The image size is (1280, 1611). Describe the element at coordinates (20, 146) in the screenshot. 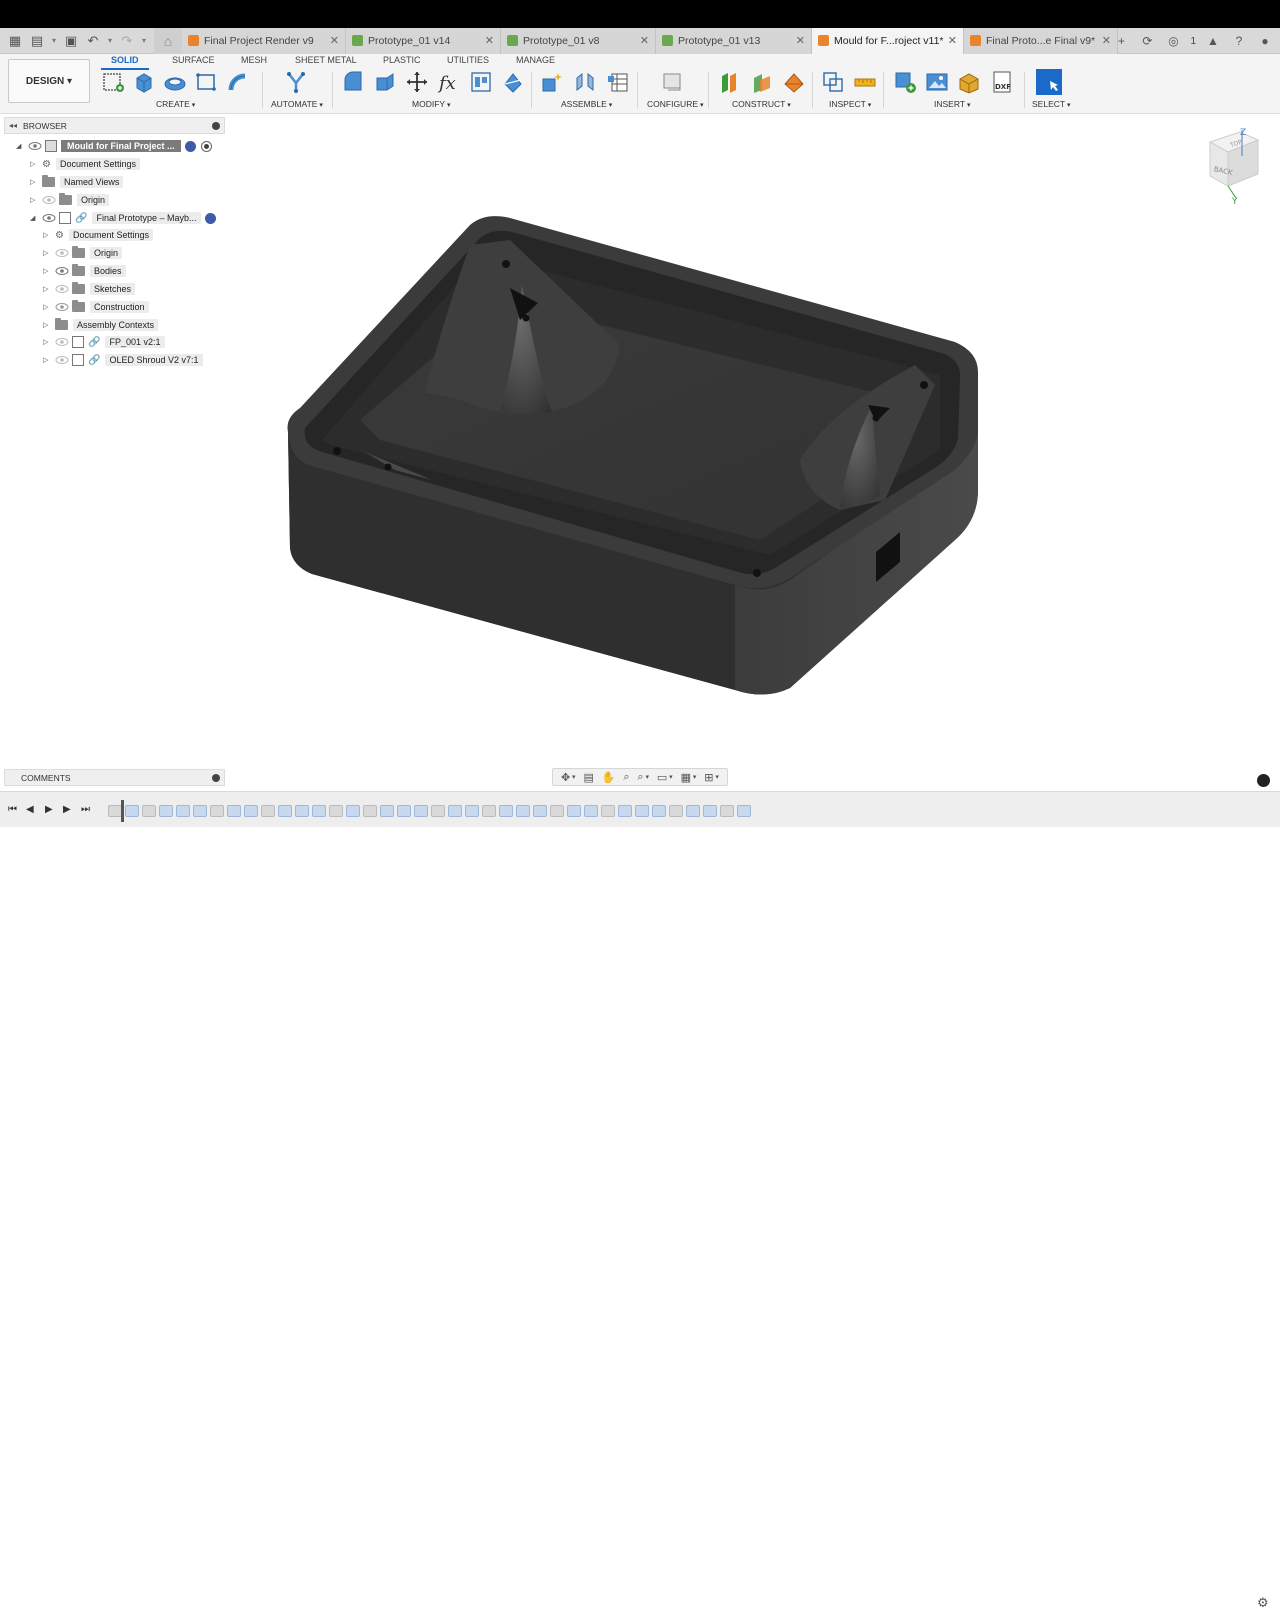

I see `collapse-triangle-icon: ◢` at that location.